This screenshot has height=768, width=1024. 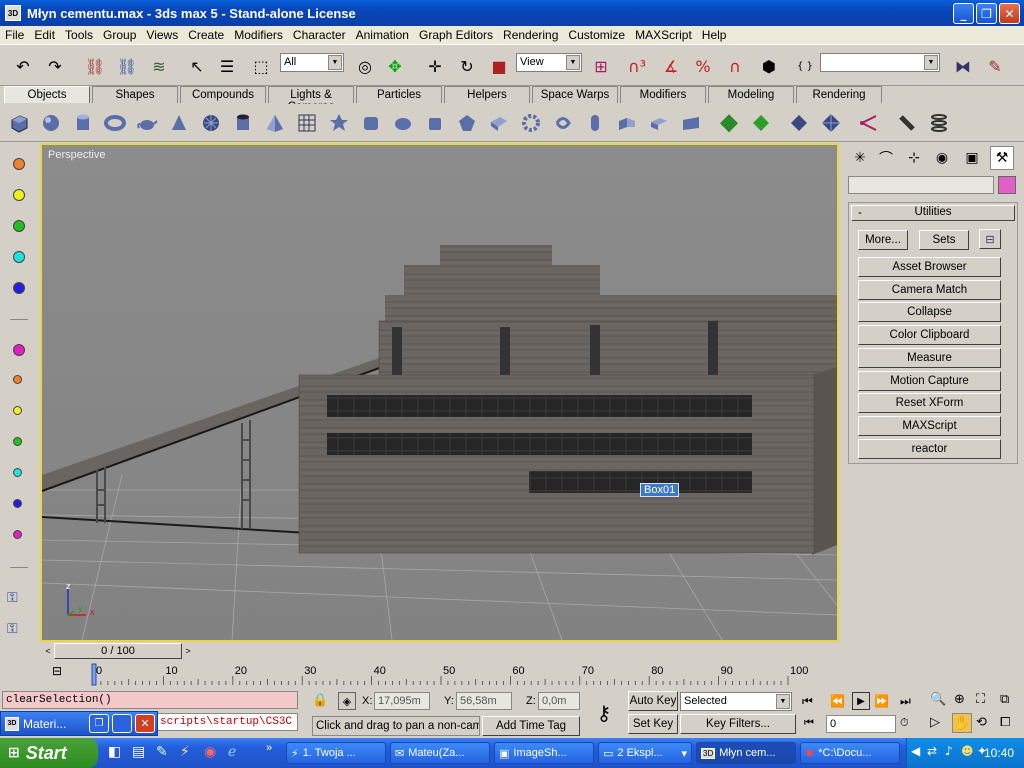 What do you see at coordinates (135, 94) in the screenshot?
I see `tab-shapes: Shapes` at bounding box center [135, 94].